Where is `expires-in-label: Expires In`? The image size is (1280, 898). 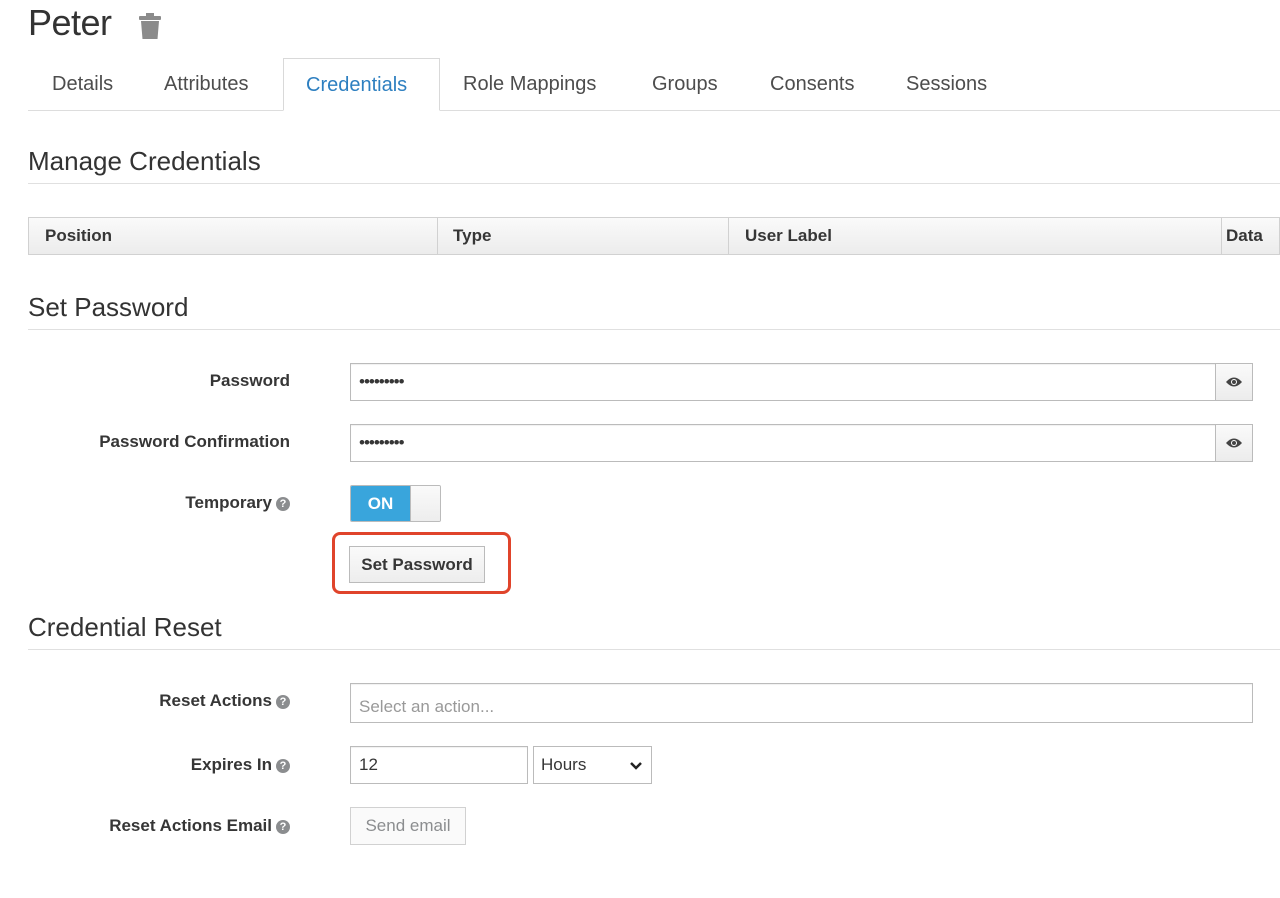 expires-in-label: Expires In is located at coordinates (231, 764).